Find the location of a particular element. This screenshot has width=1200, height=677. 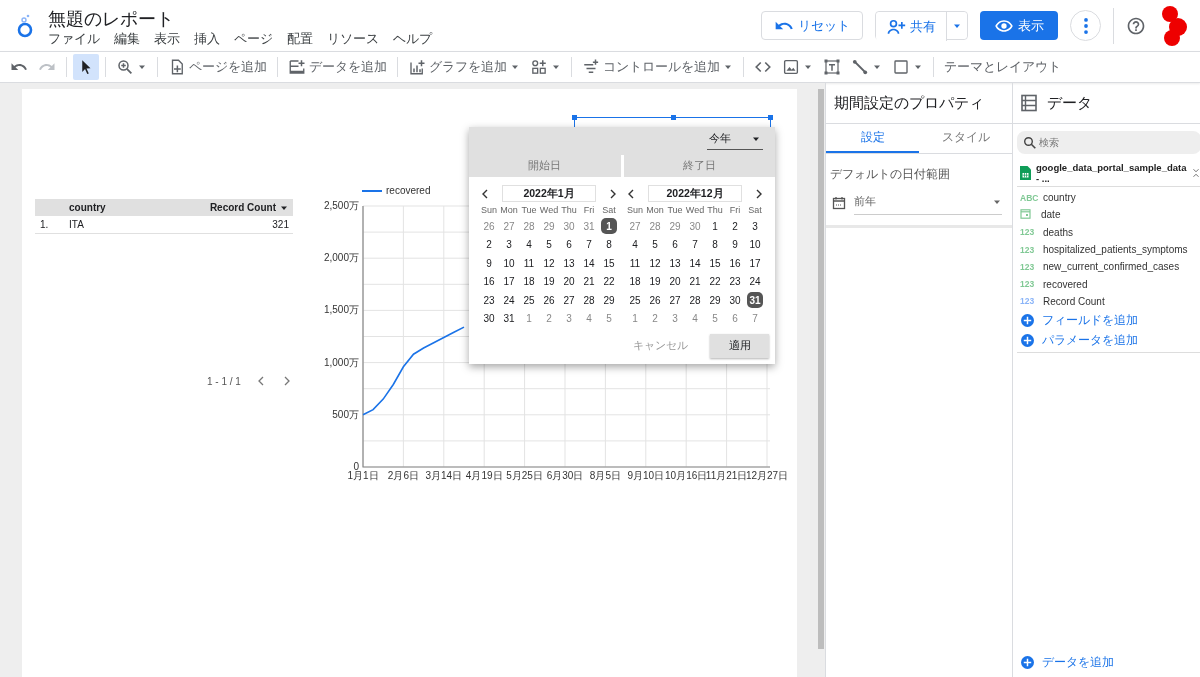

field-type-label: ABC is located at coordinates (1029, 197).